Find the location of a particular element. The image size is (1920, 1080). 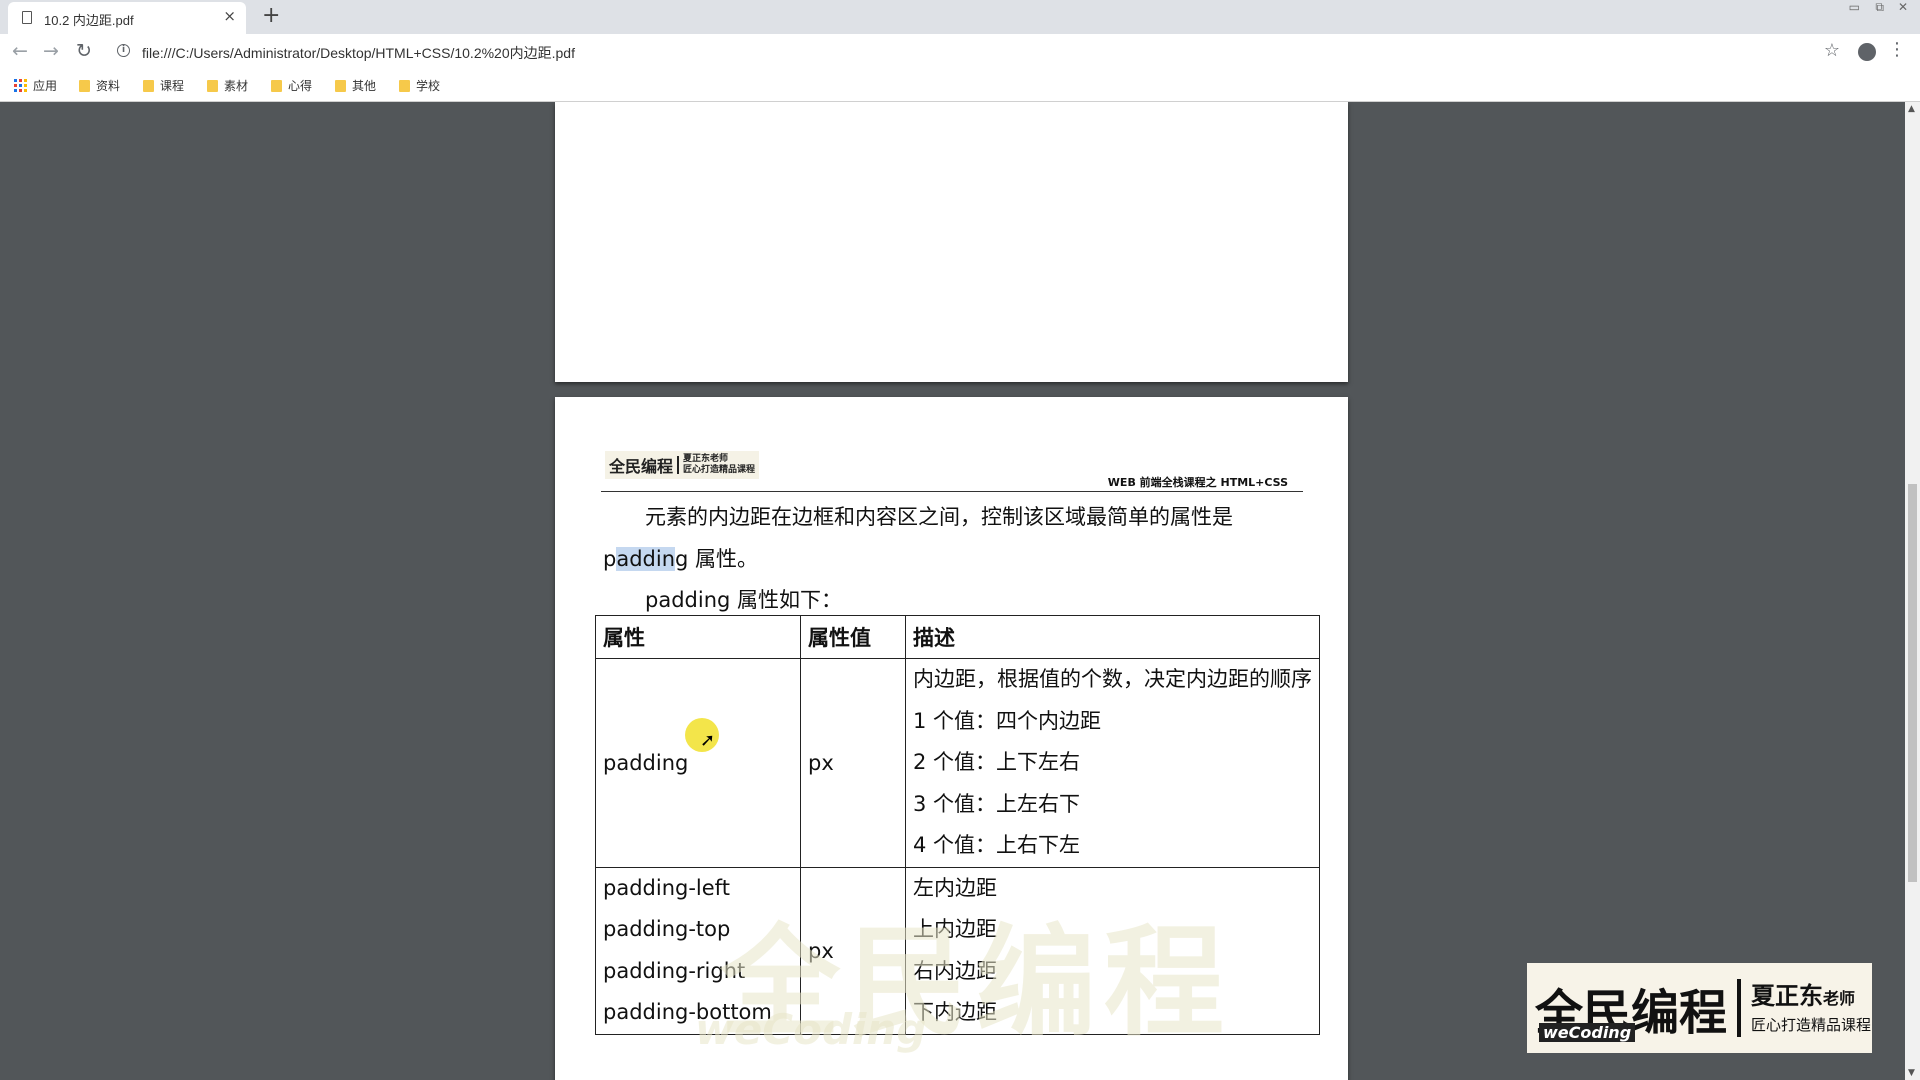

description-line: 4 个值：上右下左 is located at coordinates (997, 845).